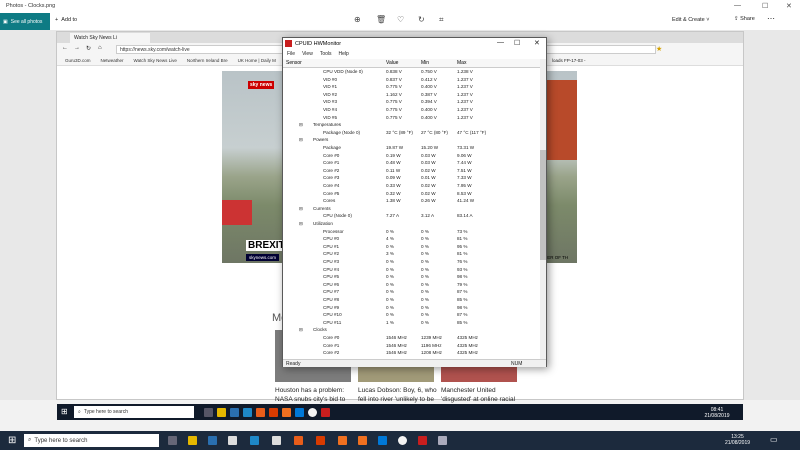 This screenshot has height=450, width=800. I want to click on sensor-row: CPU #1 0 % 0 % 95 %, so click(411, 247).